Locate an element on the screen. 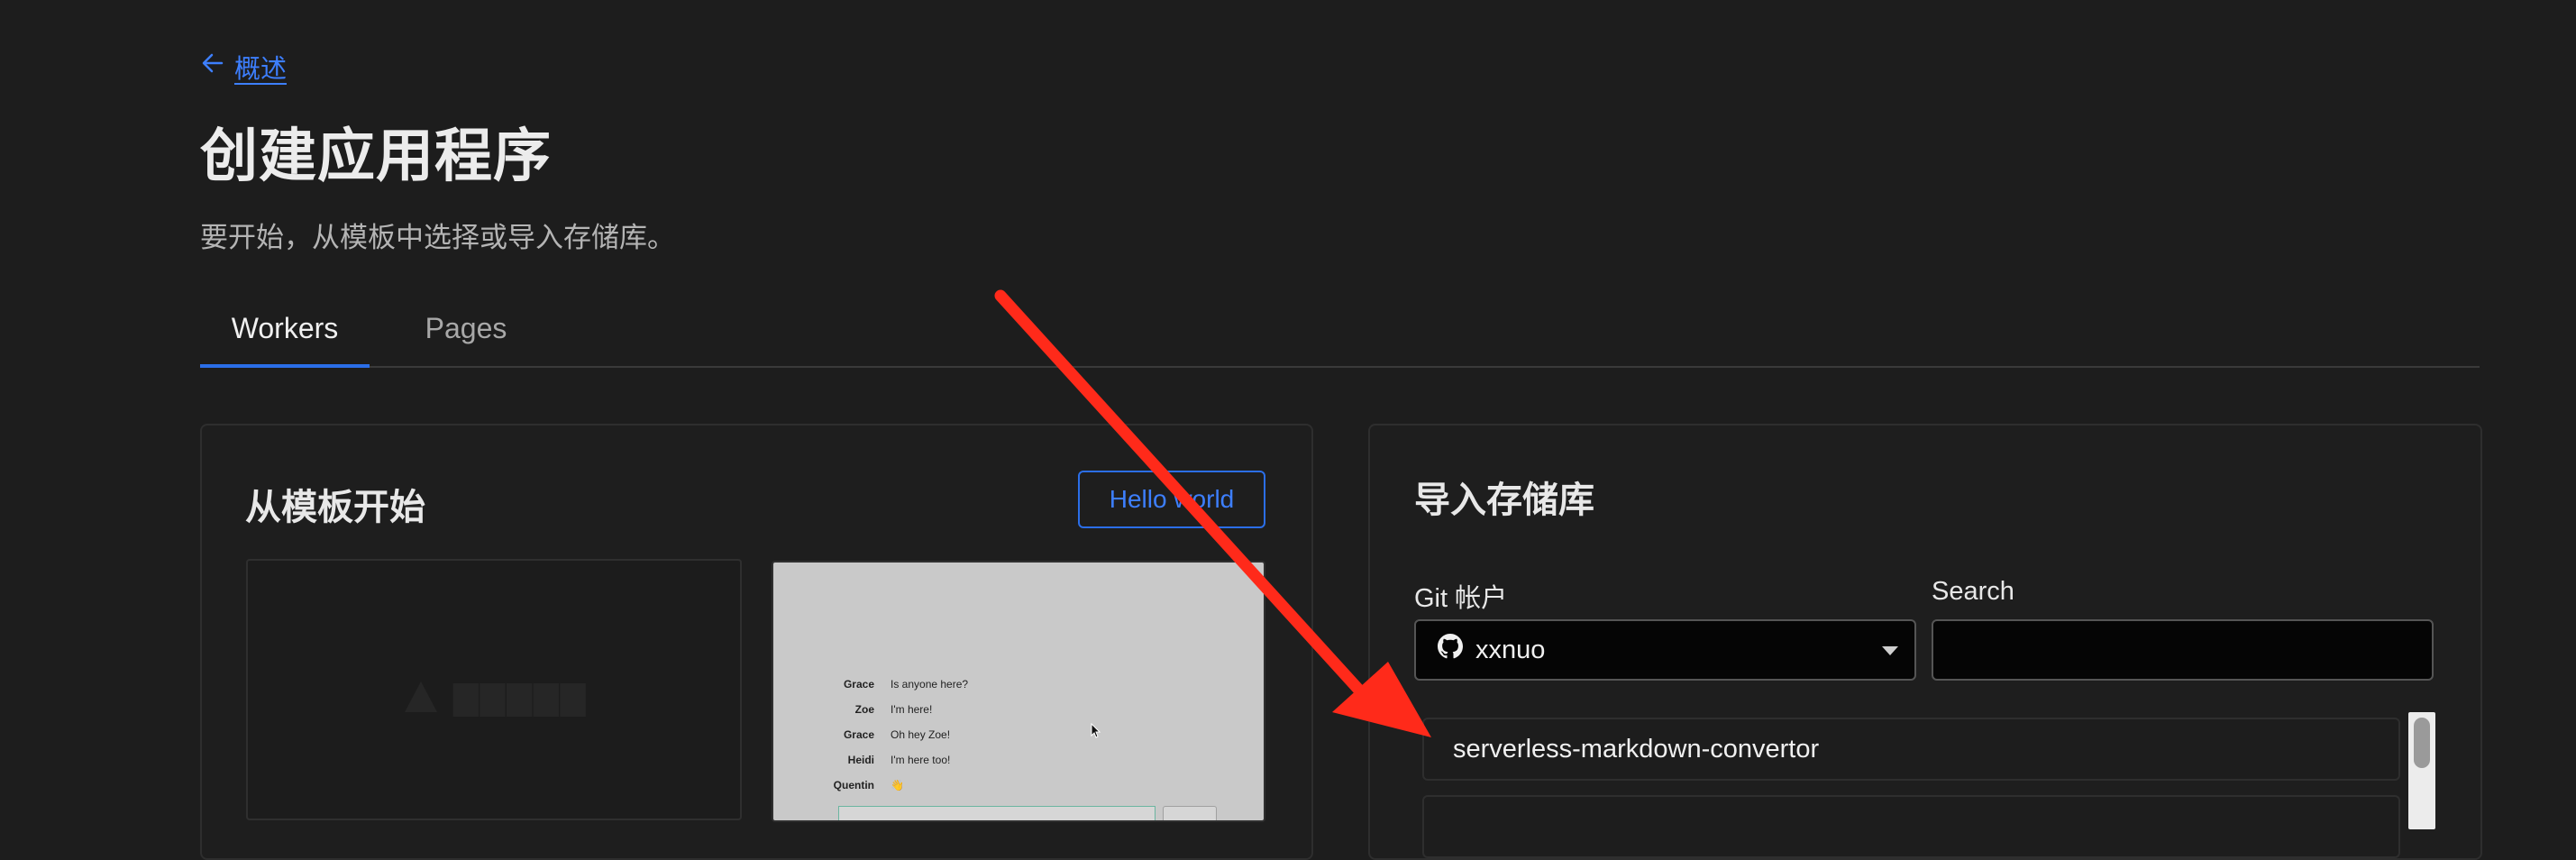 This screenshot has width=2576, height=860. import-panel-title: 导入存储库 is located at coordinates (1504, 500).